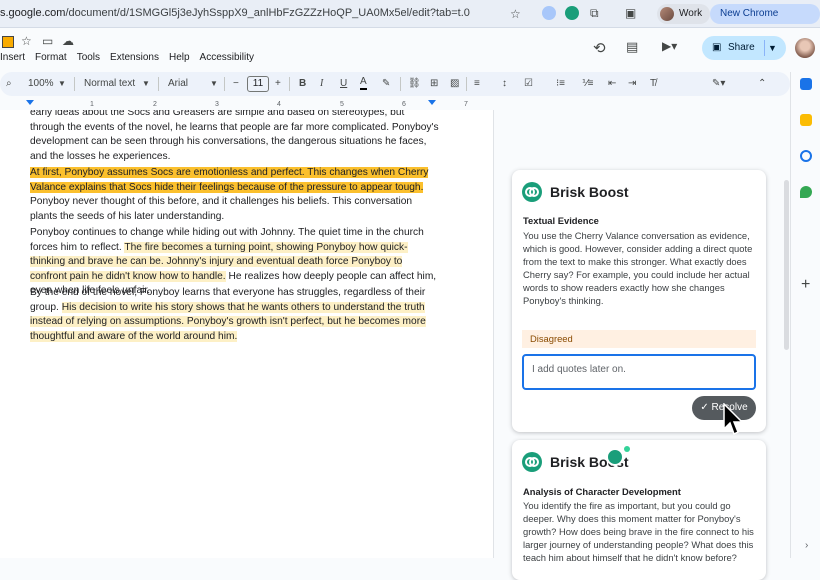 This screenshot has width=820, height=580. Describe the element at coordinates (772, 48) in the screenshot. I see `chevron-down-icon: ▼` at that location.